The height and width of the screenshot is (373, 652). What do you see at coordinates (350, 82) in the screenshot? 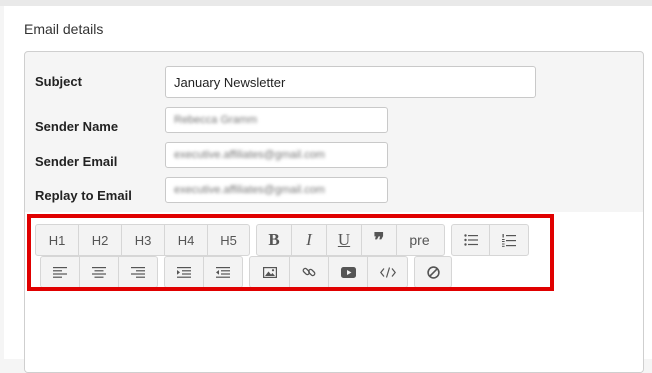
I see `subject-input: January Newsletter` at bounding box center [350, 82].